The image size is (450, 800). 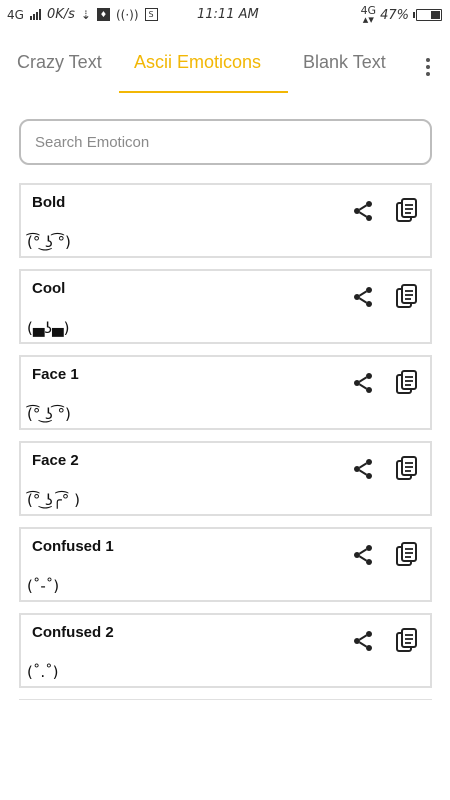 I want to click on status-bar: 4G 0K/s ⇣ ♦ ((·)) S 11:11 AM 4G ▴▾ 47%, so click(x=225, y=15).